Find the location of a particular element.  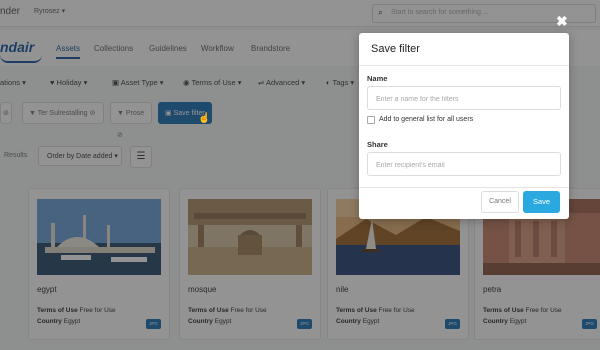

name-field is located at coordinates (464, 98).